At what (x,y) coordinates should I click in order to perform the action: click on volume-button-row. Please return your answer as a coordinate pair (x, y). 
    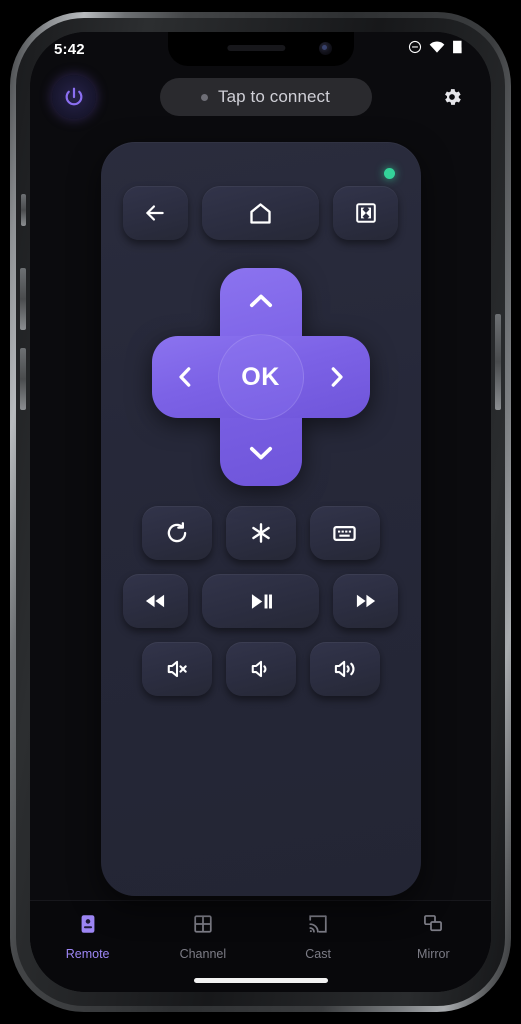
    Looking at the image, I should click on (261, 669).